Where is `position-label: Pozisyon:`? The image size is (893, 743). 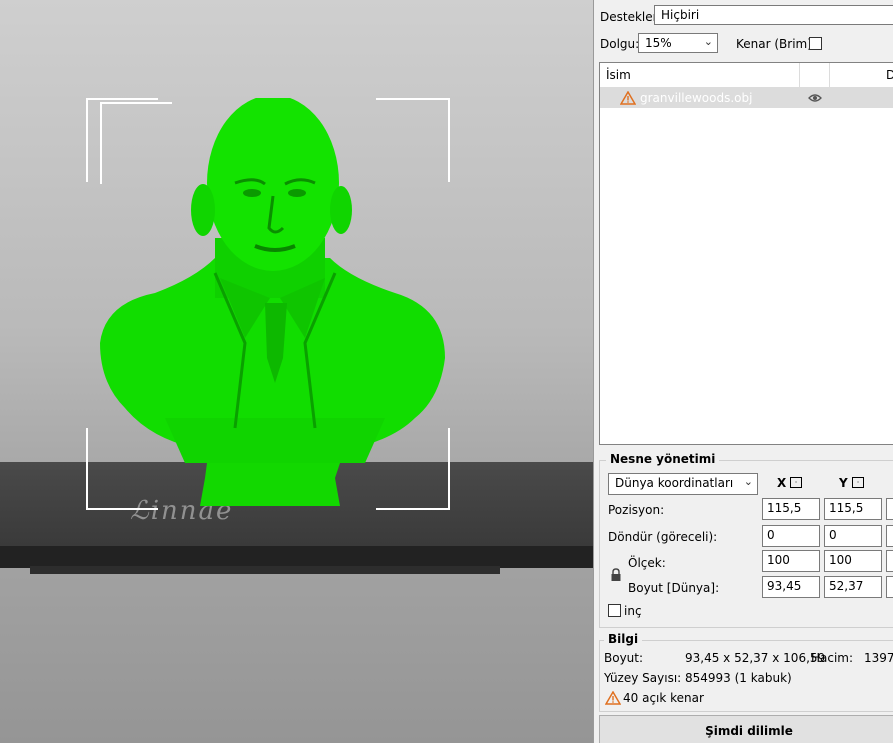 position-label: Pozisyon: is located at coordinates (636, 510).